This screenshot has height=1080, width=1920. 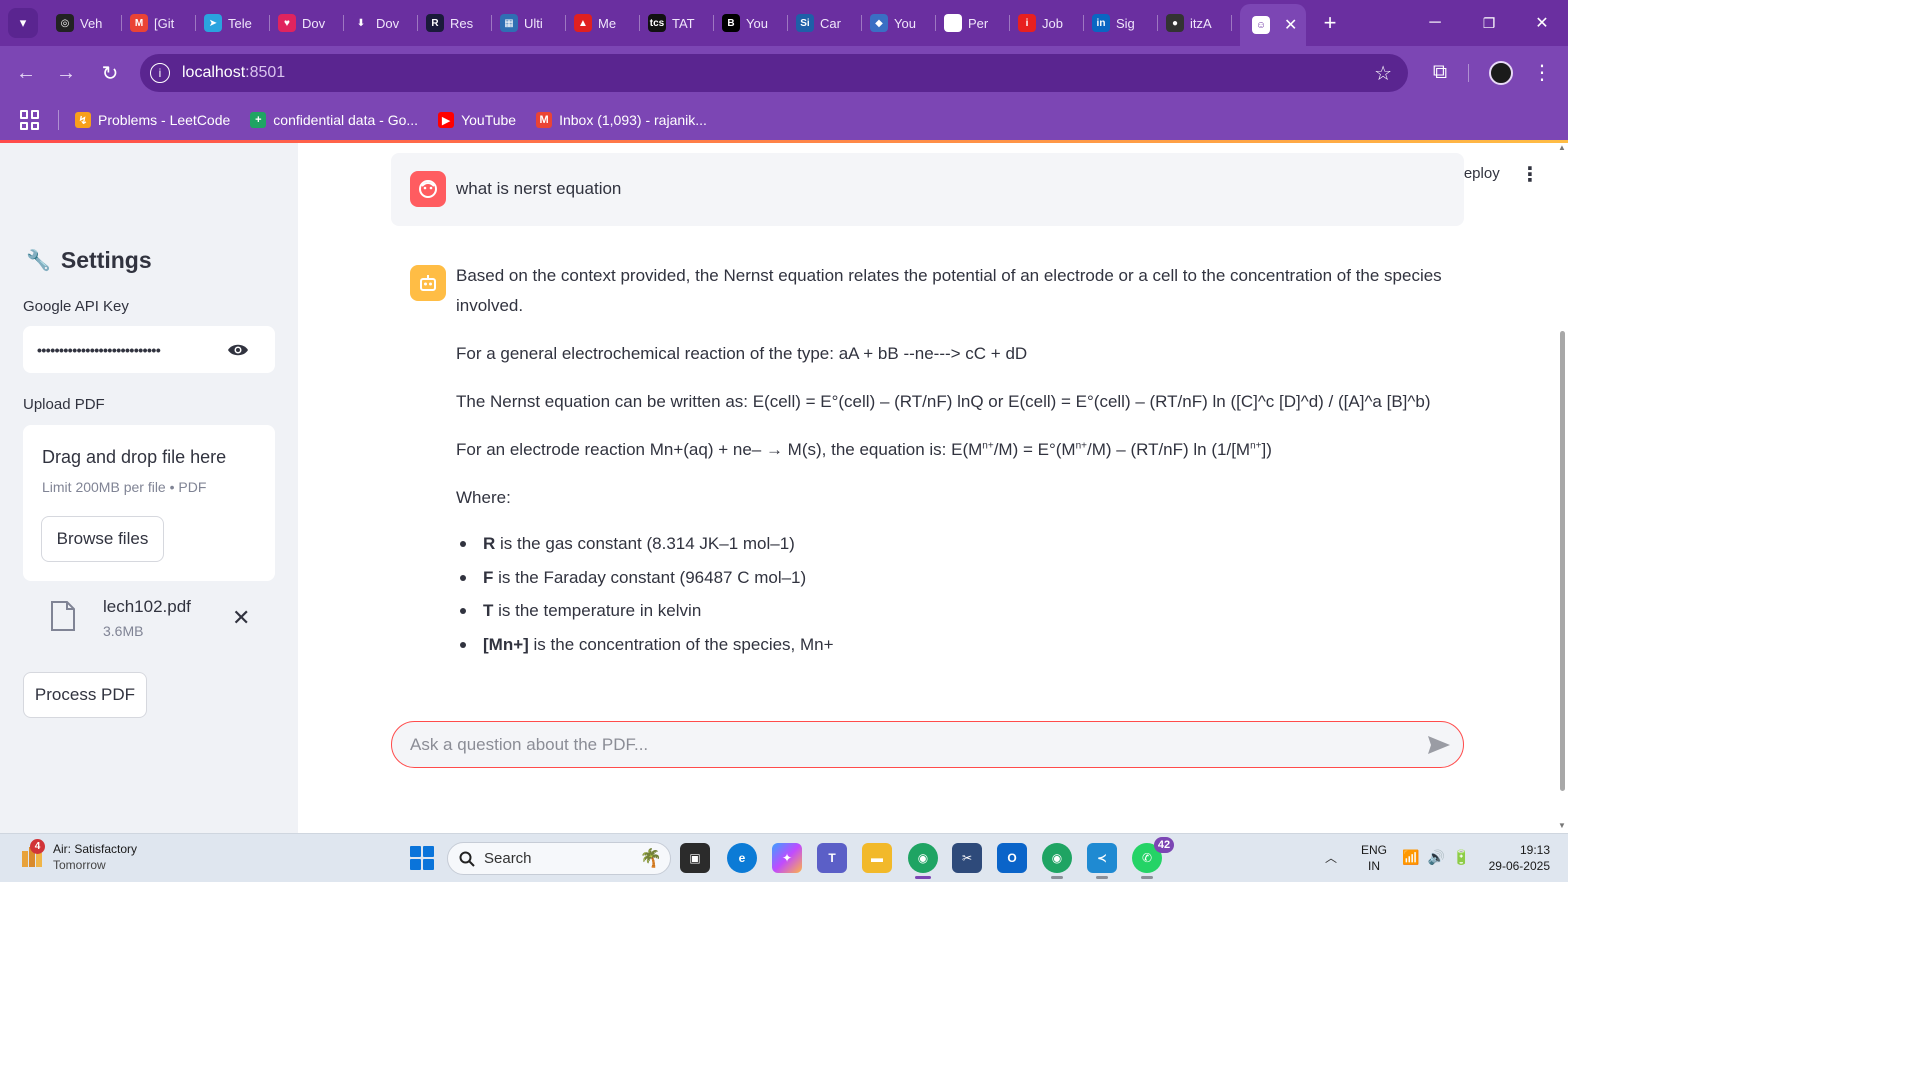 What do you see at coordinates (1410, 857) in the screenshot?
I see `wifi-icon: 📶` at bounding box center [1410, 857].